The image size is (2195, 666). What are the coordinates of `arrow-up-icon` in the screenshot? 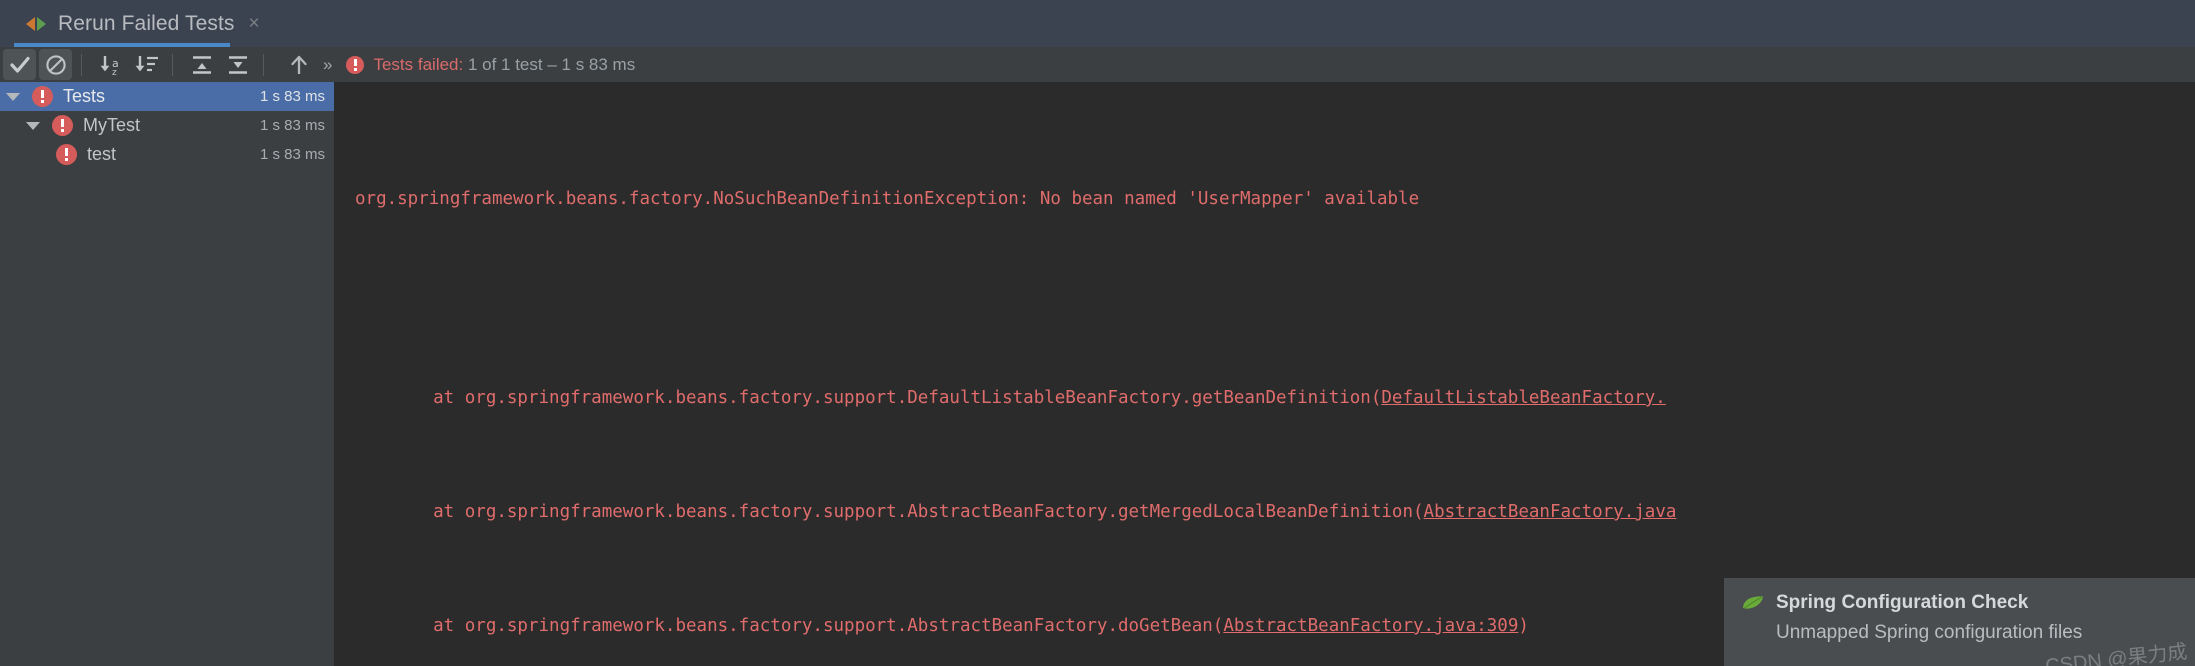 It's located at (299, 65).